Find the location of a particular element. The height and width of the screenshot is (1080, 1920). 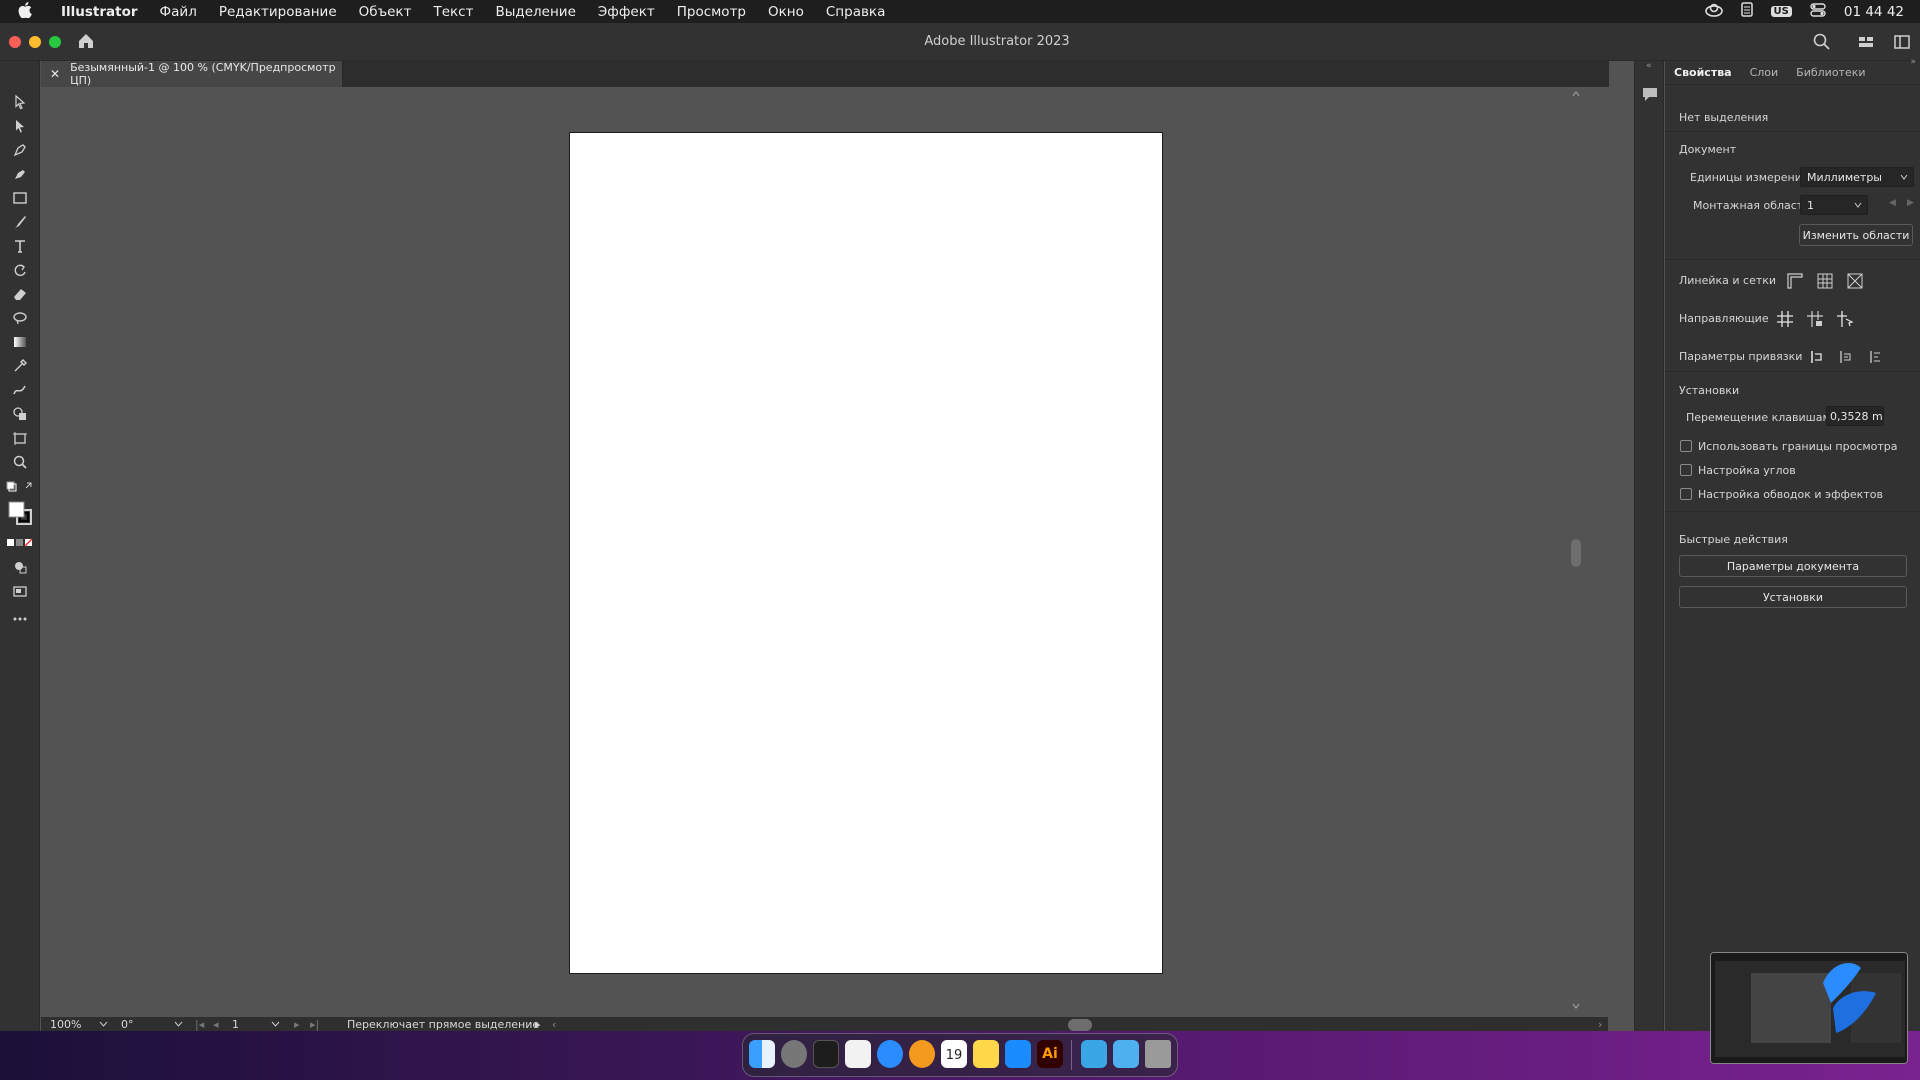

menu-effect: Эффект is located at coordinates (626, 12).